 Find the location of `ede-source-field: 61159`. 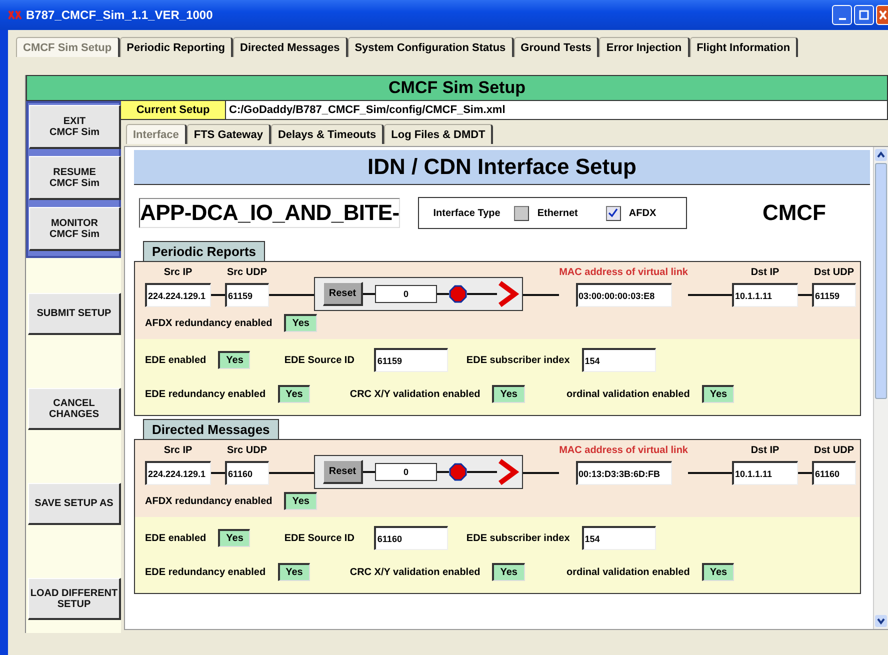

ede-source-field: 61159 is located at coordinates (411, 360).